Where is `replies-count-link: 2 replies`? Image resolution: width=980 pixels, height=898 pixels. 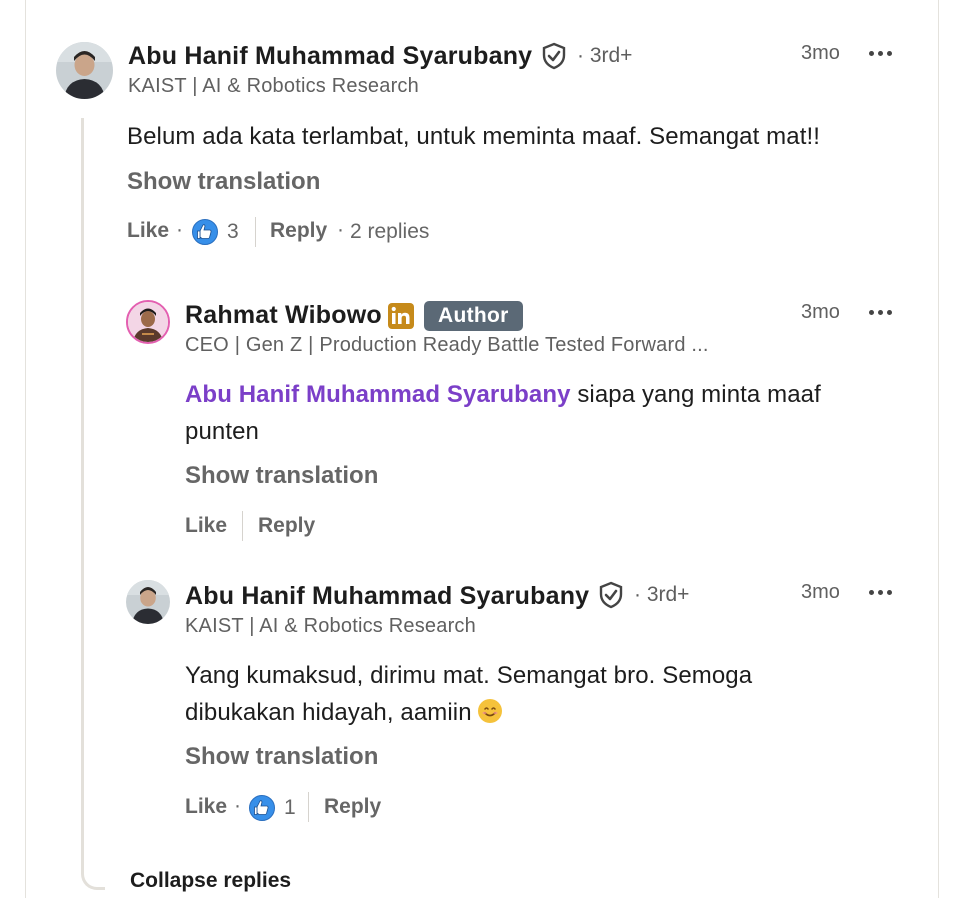 replies-count-link: 2 replies is located at coordinates (389, 232).